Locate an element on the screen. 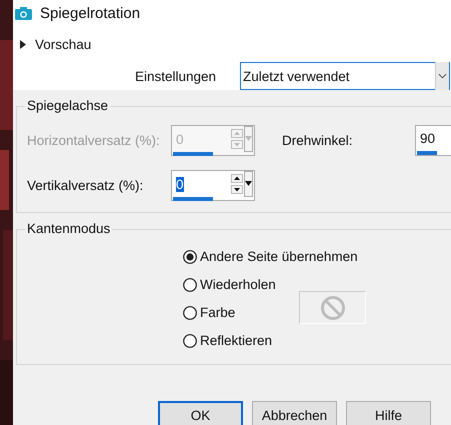 The image size is (451, 425). field-label: Drehwinkel: is located at coordinates (318, 140).